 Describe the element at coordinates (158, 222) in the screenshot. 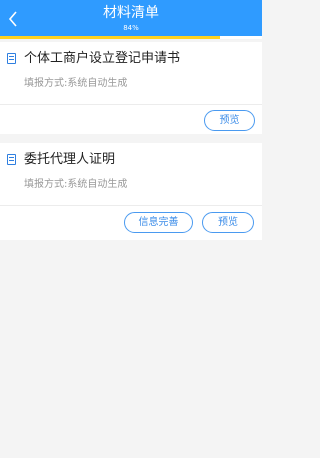

I see `complete-info-button: 信息完善` at that location.